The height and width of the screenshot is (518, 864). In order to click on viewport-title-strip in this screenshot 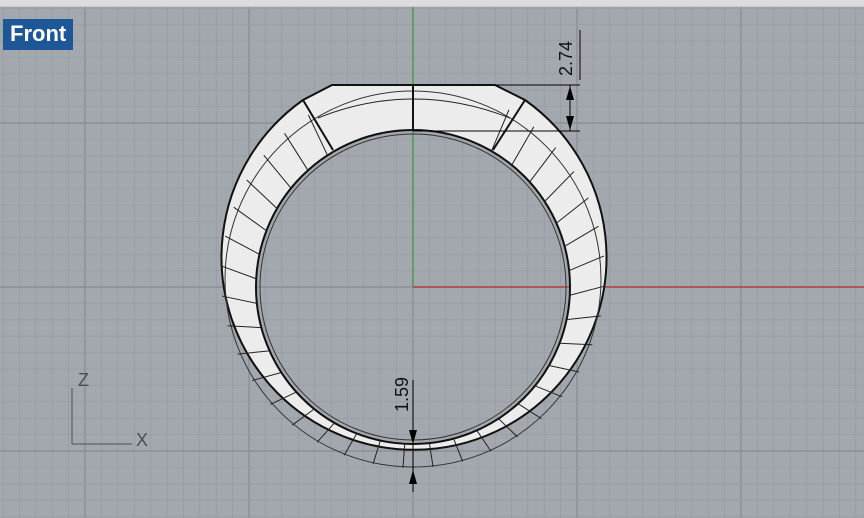, I will do `click(432, 3)`.